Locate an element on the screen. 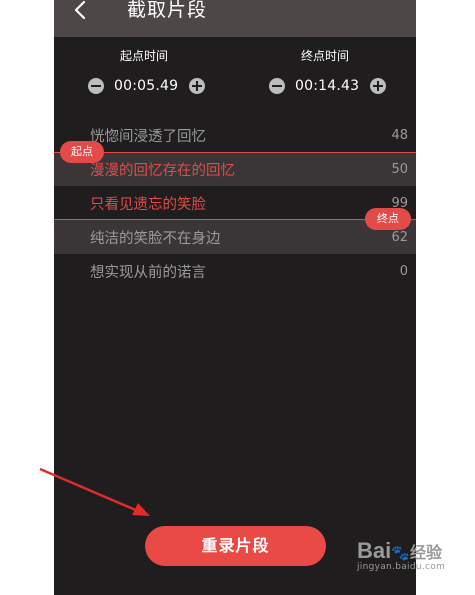 The image size is (475, 595). start-time-label: 起点时间 is located at coordinates (144, 56).